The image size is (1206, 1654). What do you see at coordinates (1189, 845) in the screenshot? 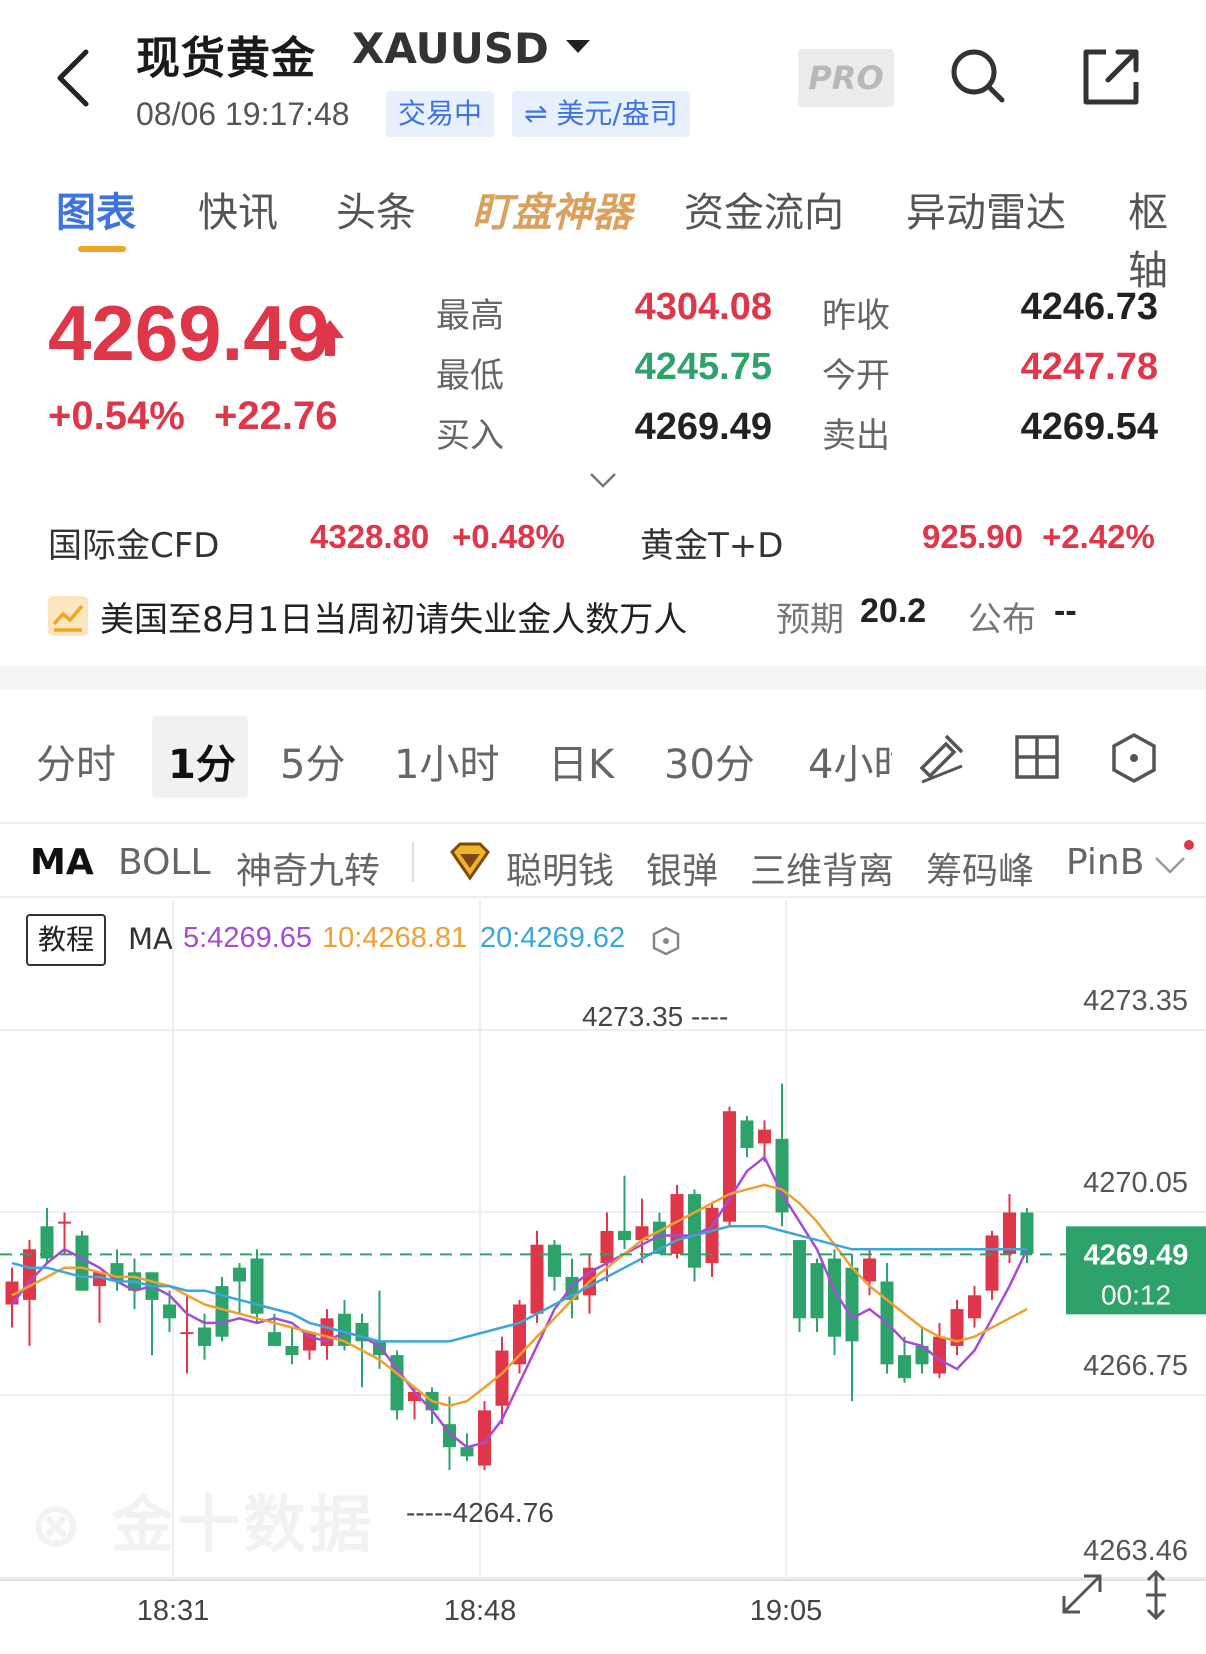
I see `notification-dot` at bounding box center [1189, 845].